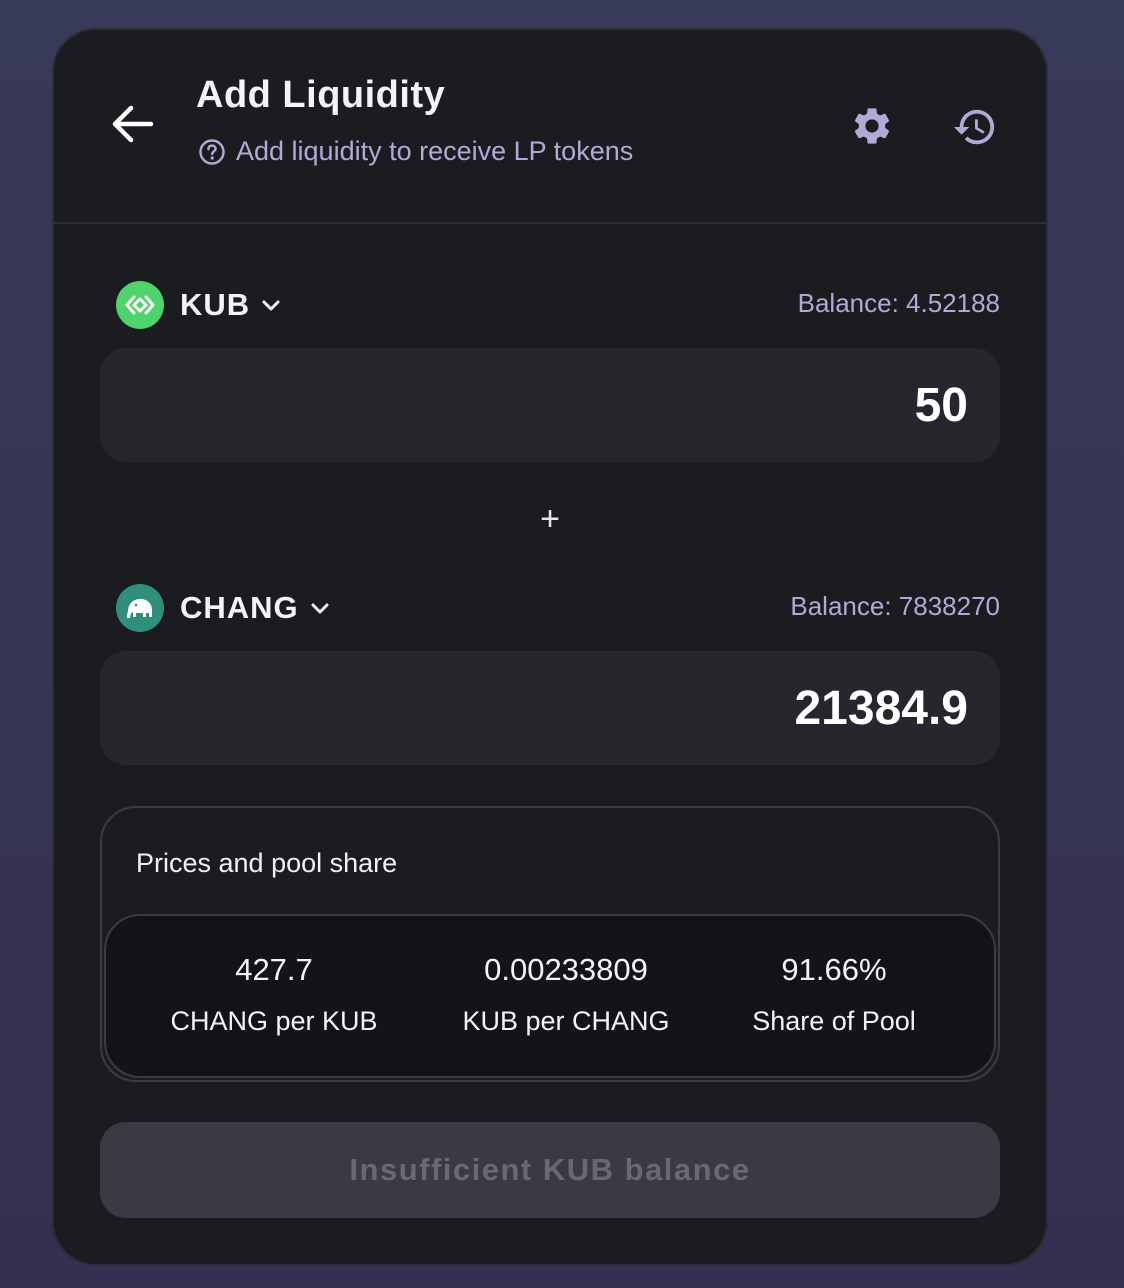  Describe the element at coordinates (267, 863) in the screenshot. I see `prices-title: Prices and pool share` at that location.